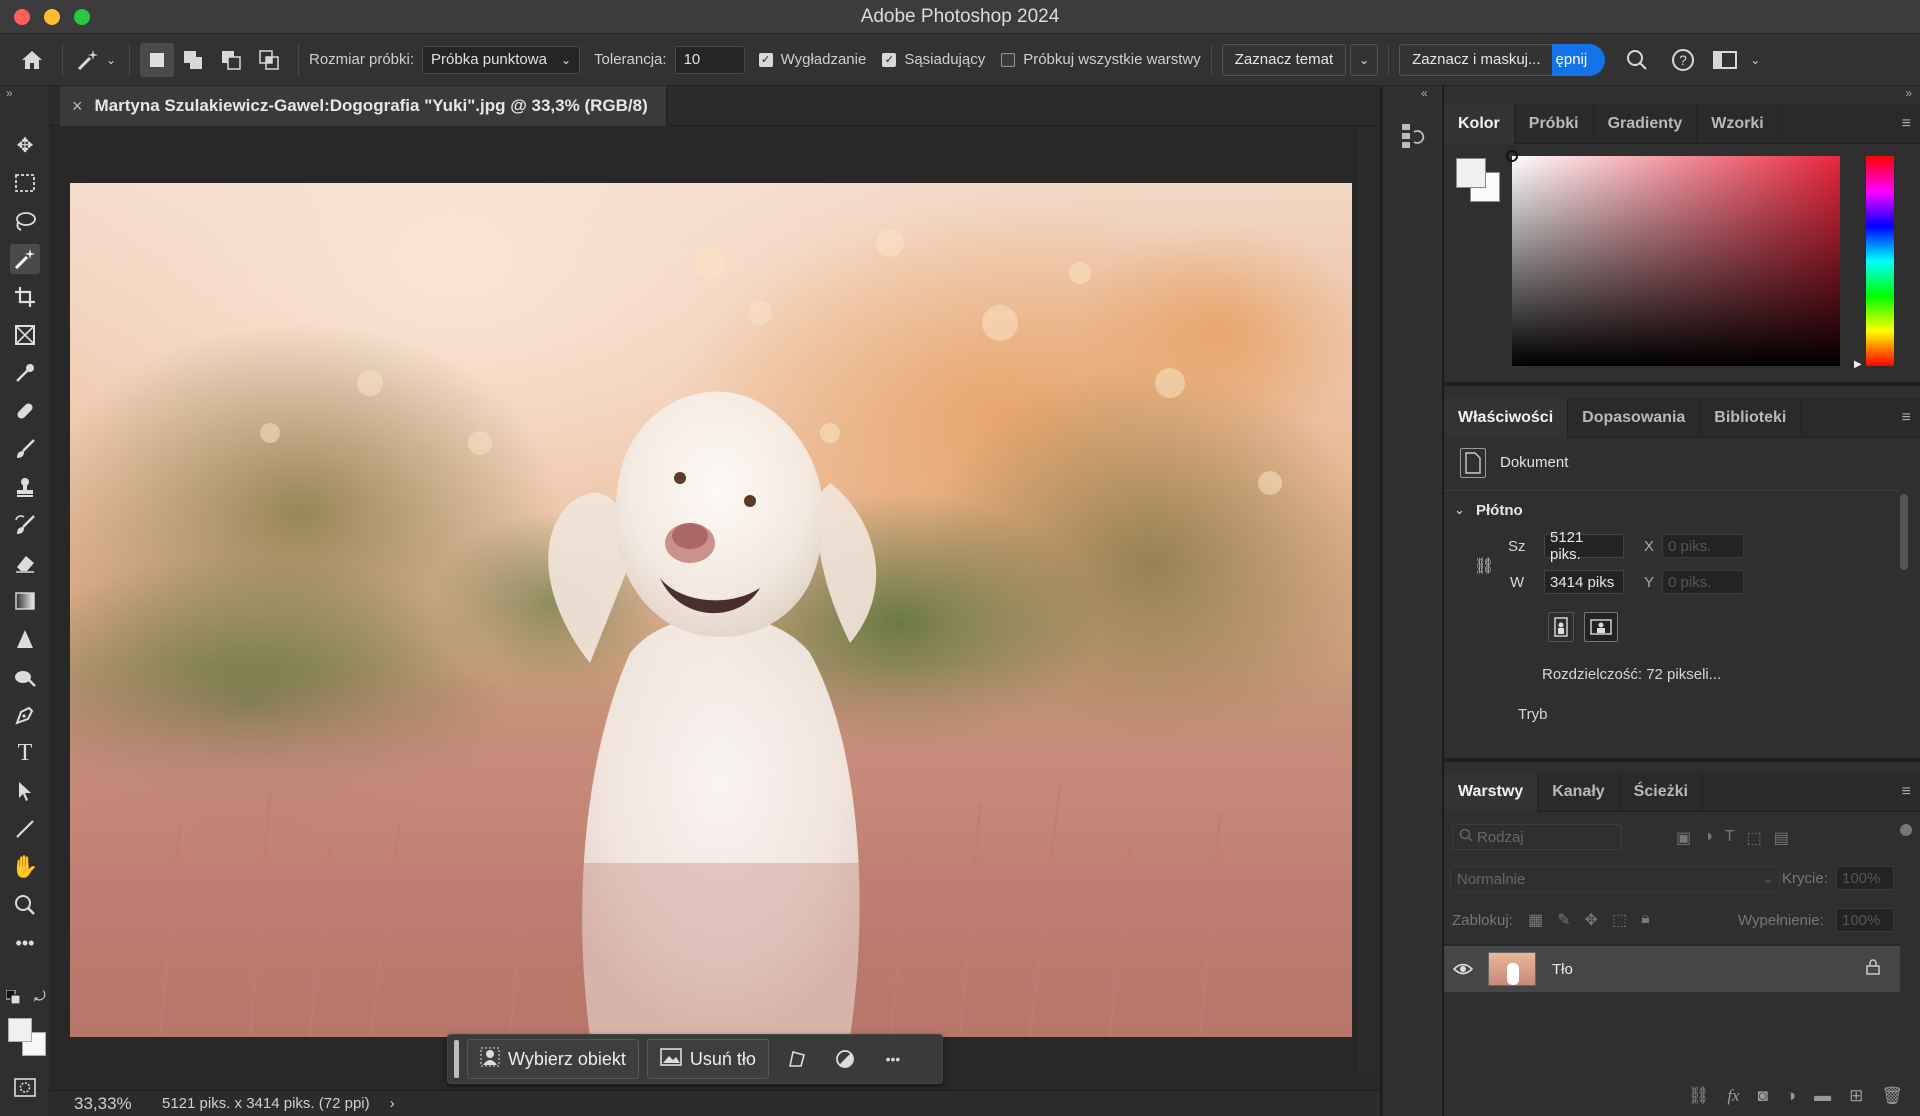 The width and height of the screenshot is (1920, 1116). What do you see at coordinates (77, 106) in the screenshot?
I see `close-tab-icon: ×` at bounding box center [77, 106].